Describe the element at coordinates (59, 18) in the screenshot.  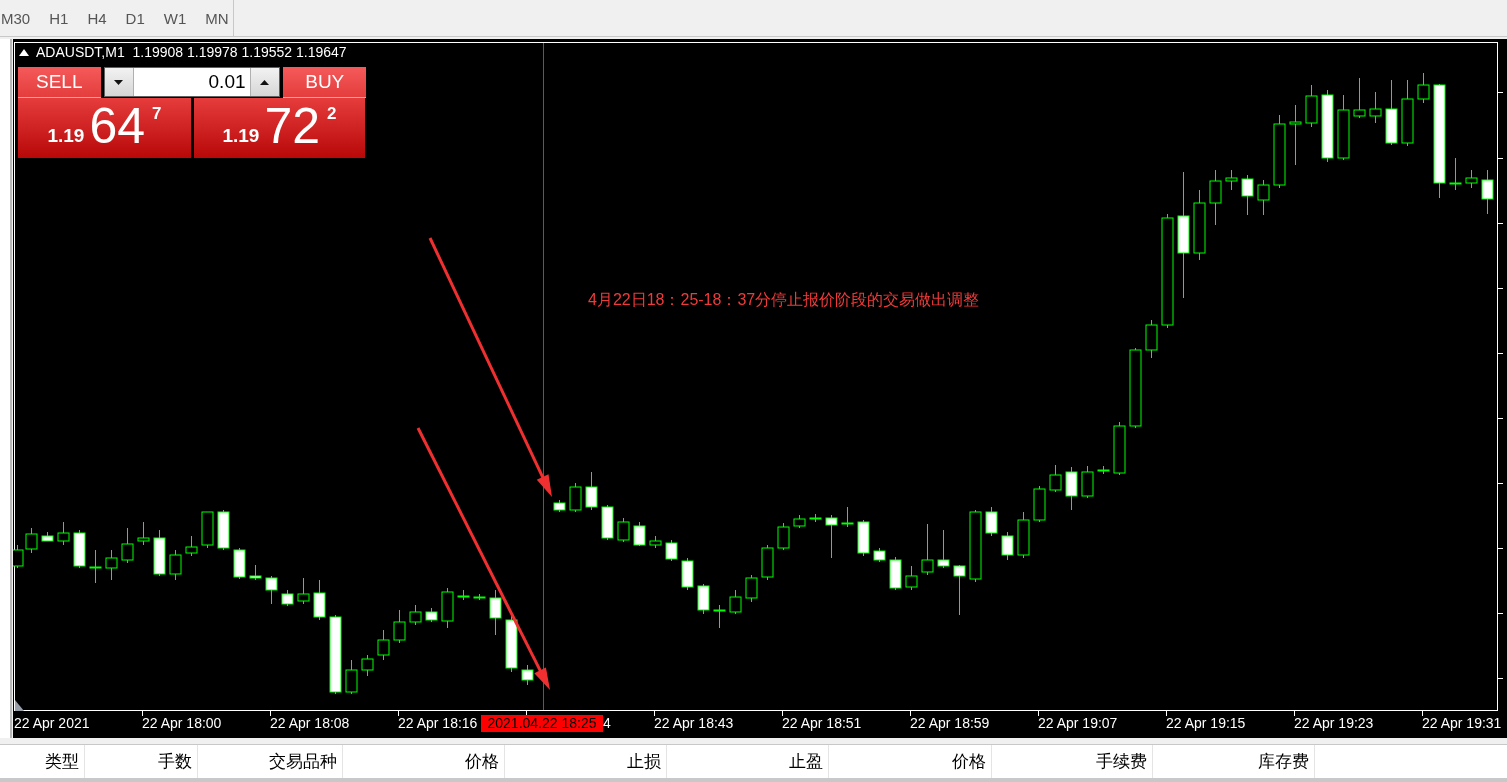
I see `timeframe-button: H1` at that location.